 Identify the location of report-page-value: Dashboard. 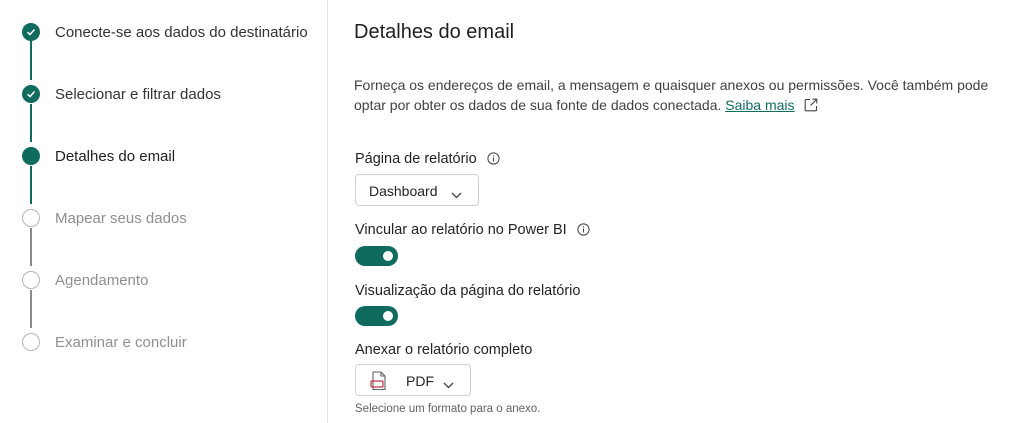
(403, 191).